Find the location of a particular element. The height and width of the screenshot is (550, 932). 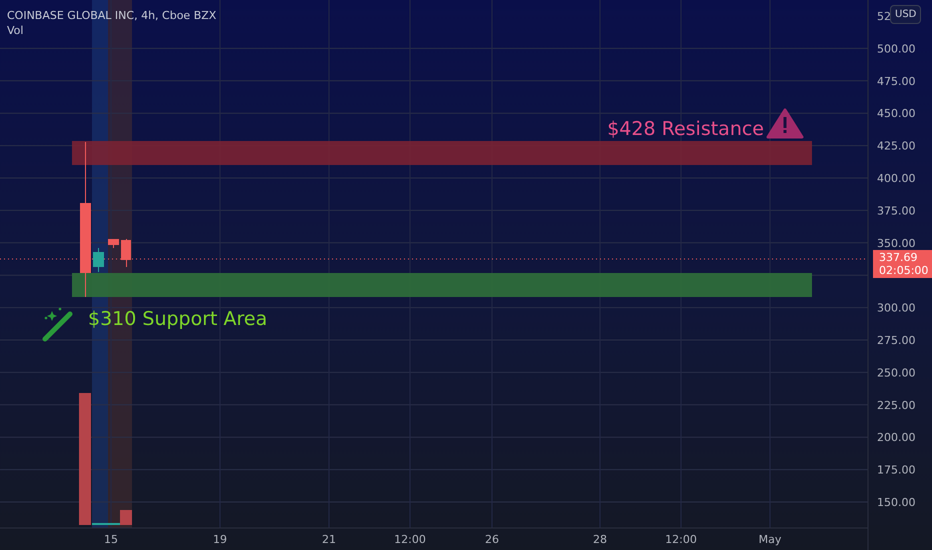

price-label: 52 is located at coordinates (884, 16).